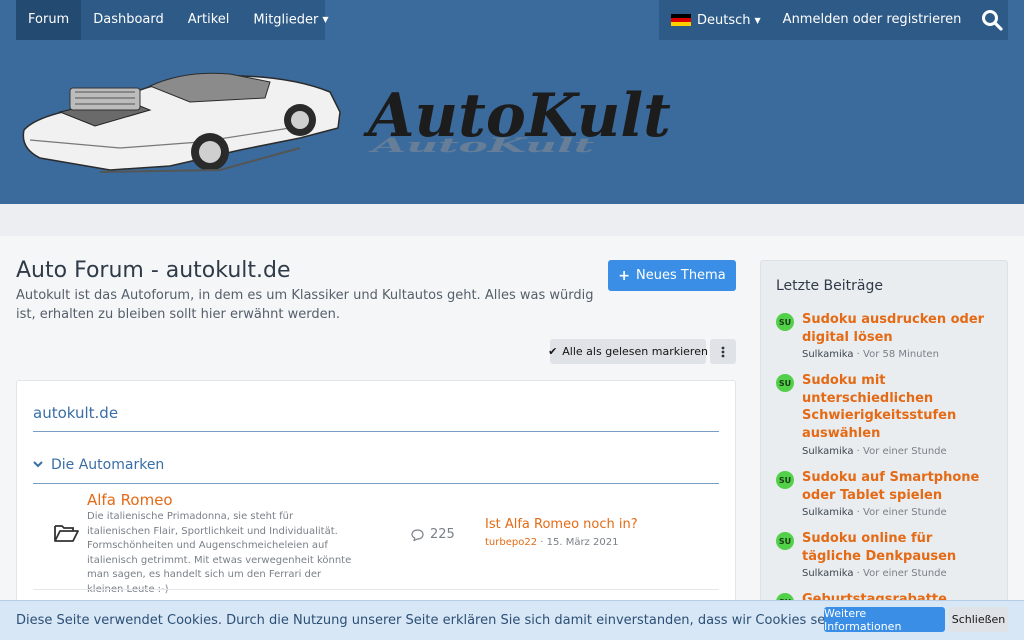 This screenshot has height=640, width=1024. I want to click on subcategory-title: Die Automarken, so click(108, 465).